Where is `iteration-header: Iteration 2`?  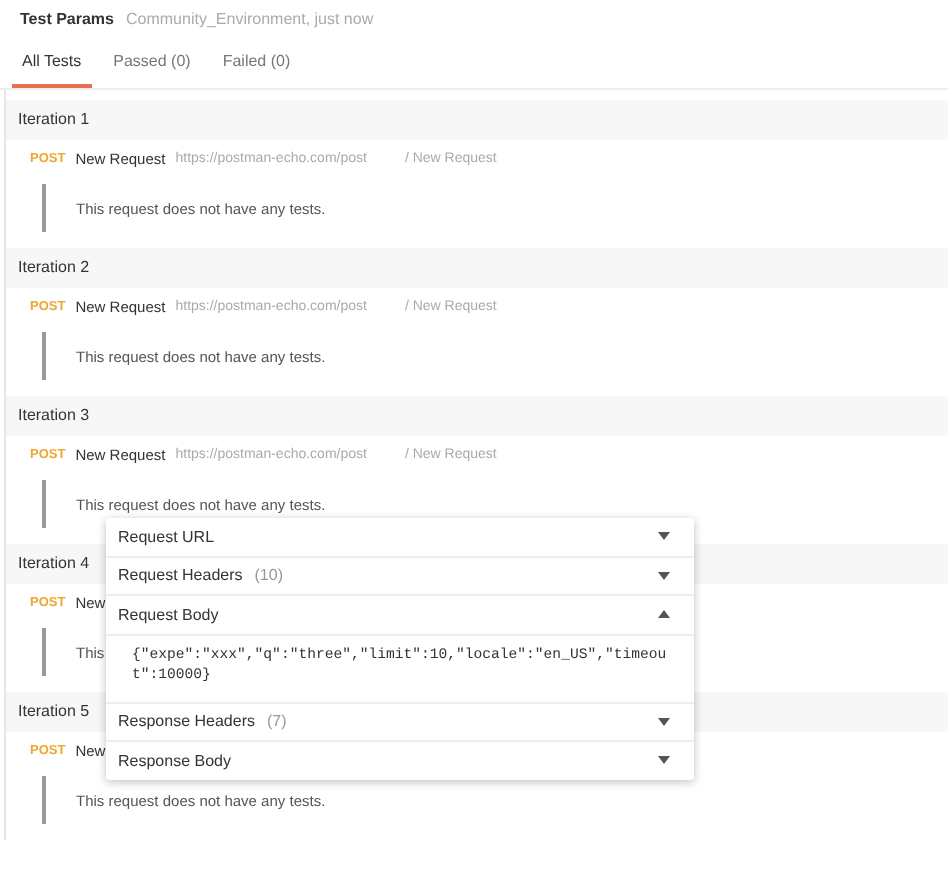
iteration-header: Iteration 2 is located at coordinates (477, 268).